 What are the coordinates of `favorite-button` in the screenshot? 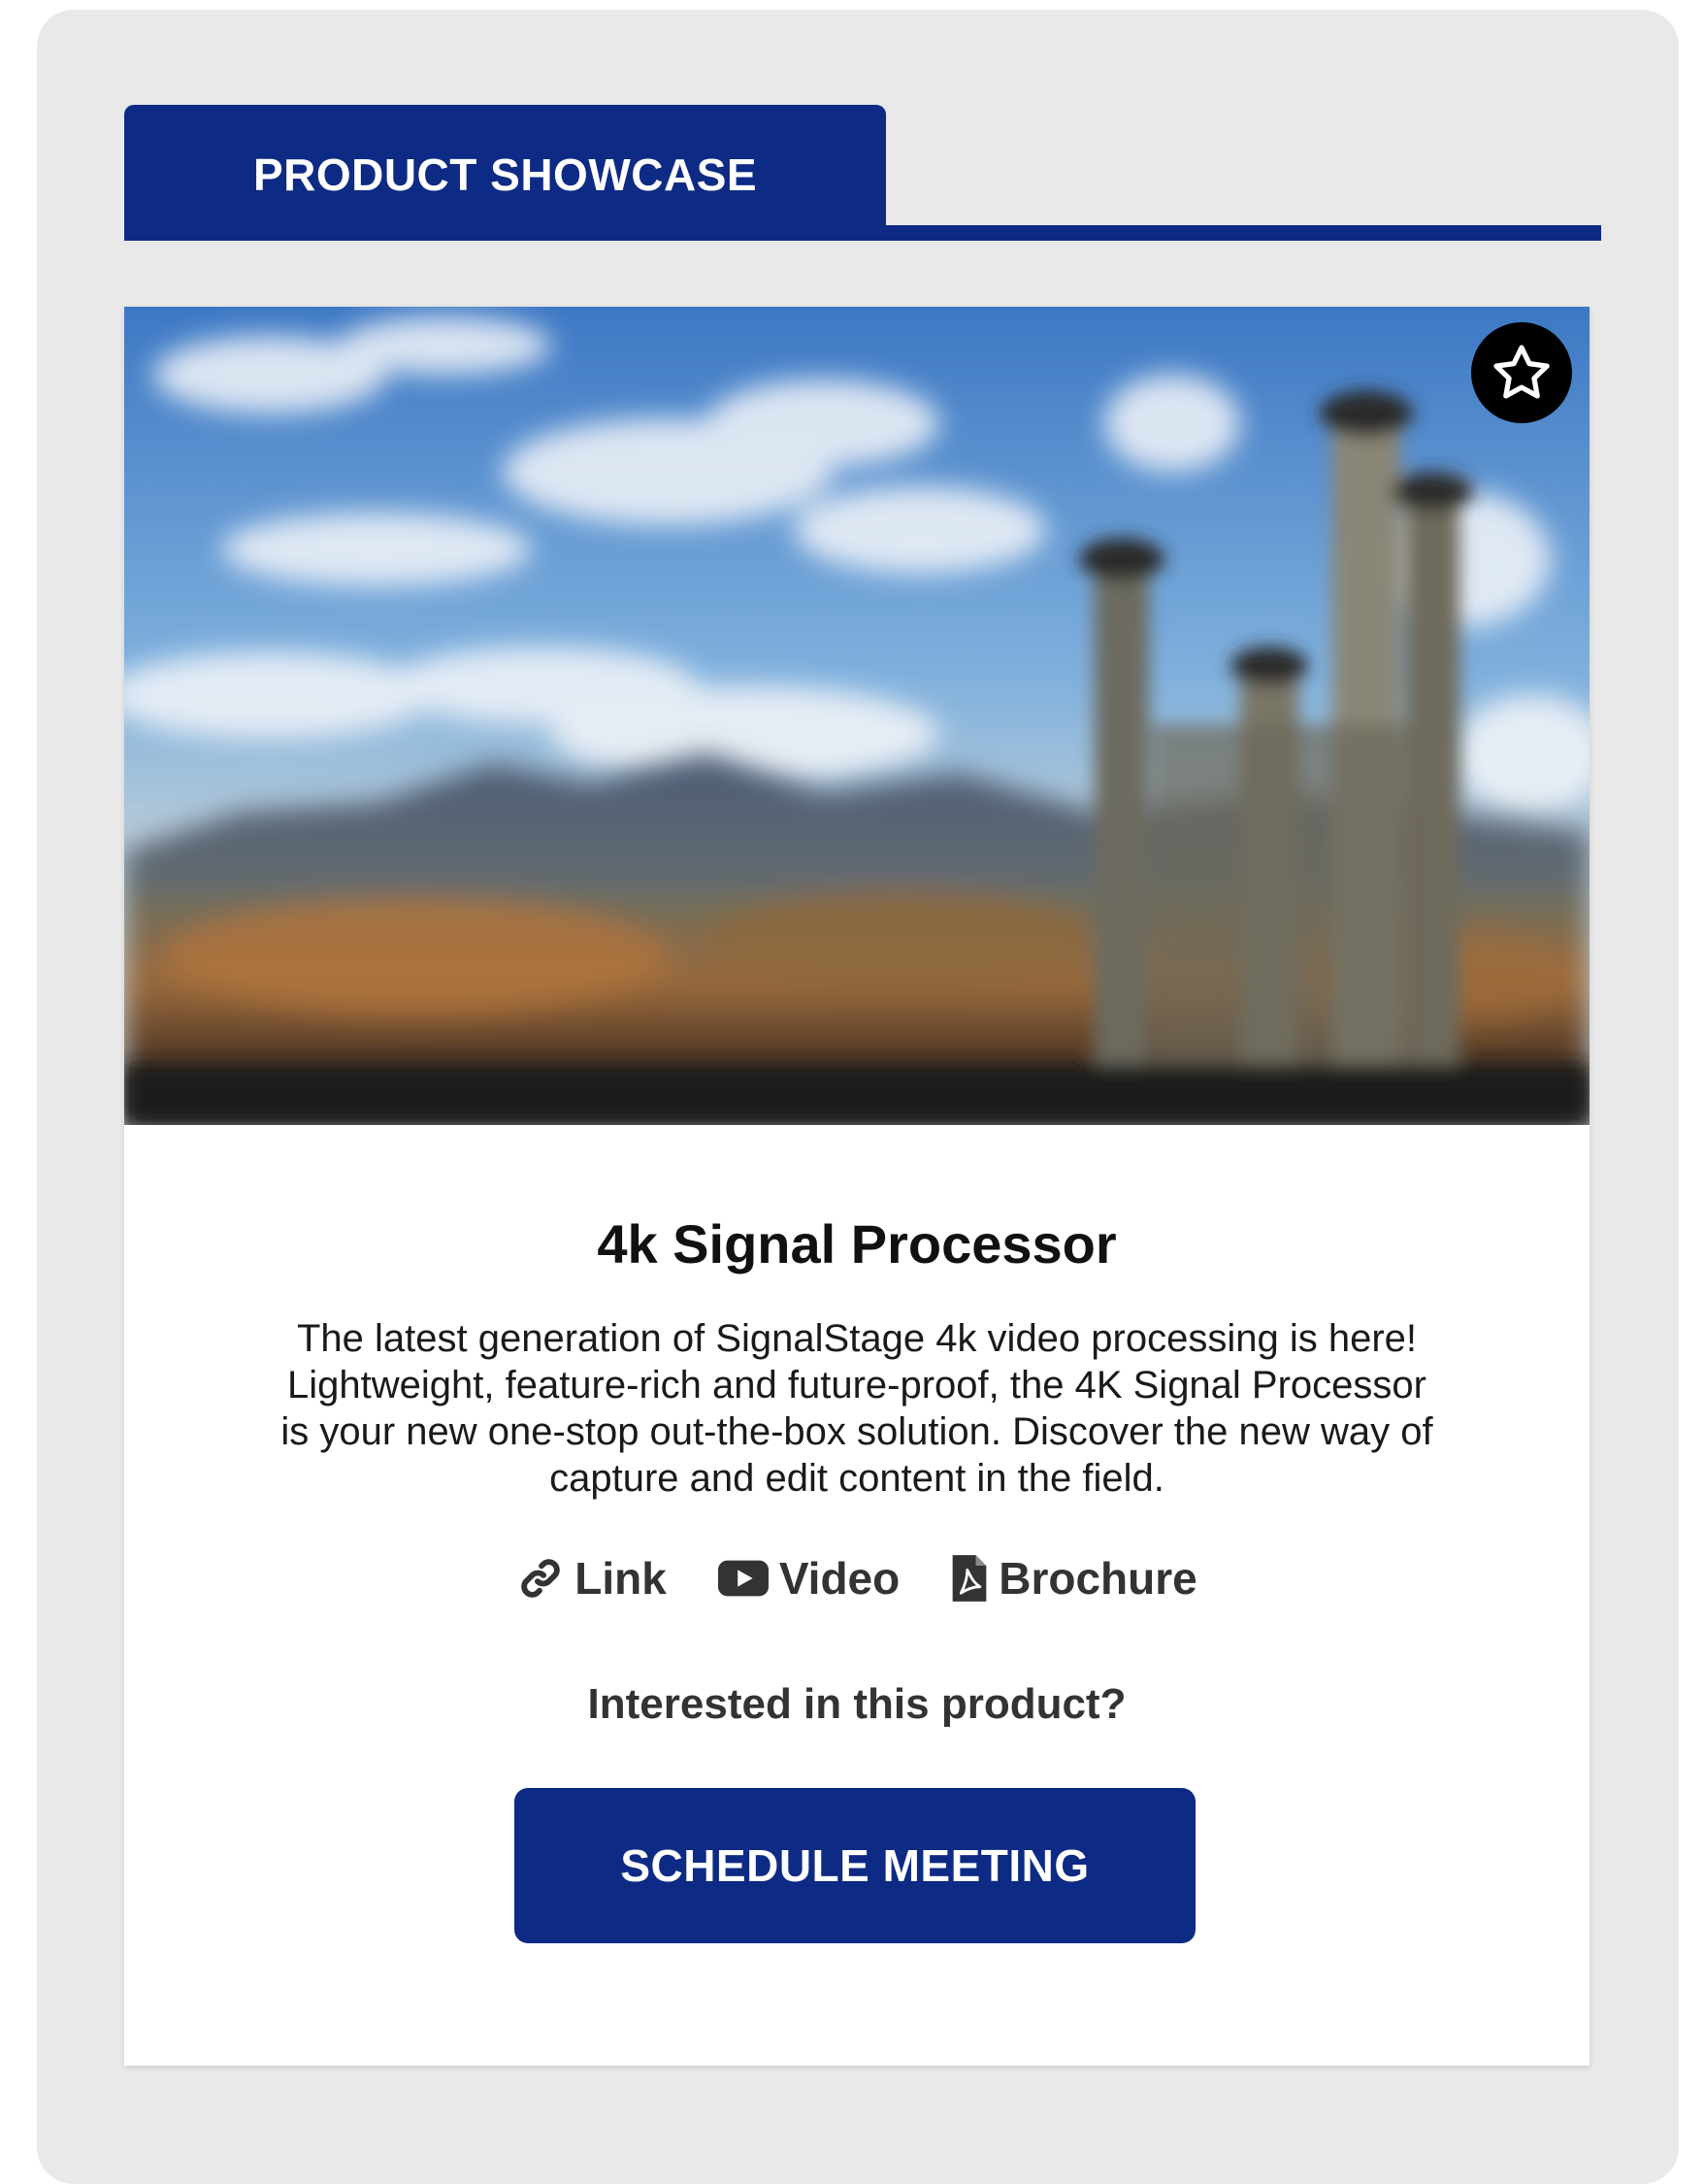 It's located at (1521, 372).